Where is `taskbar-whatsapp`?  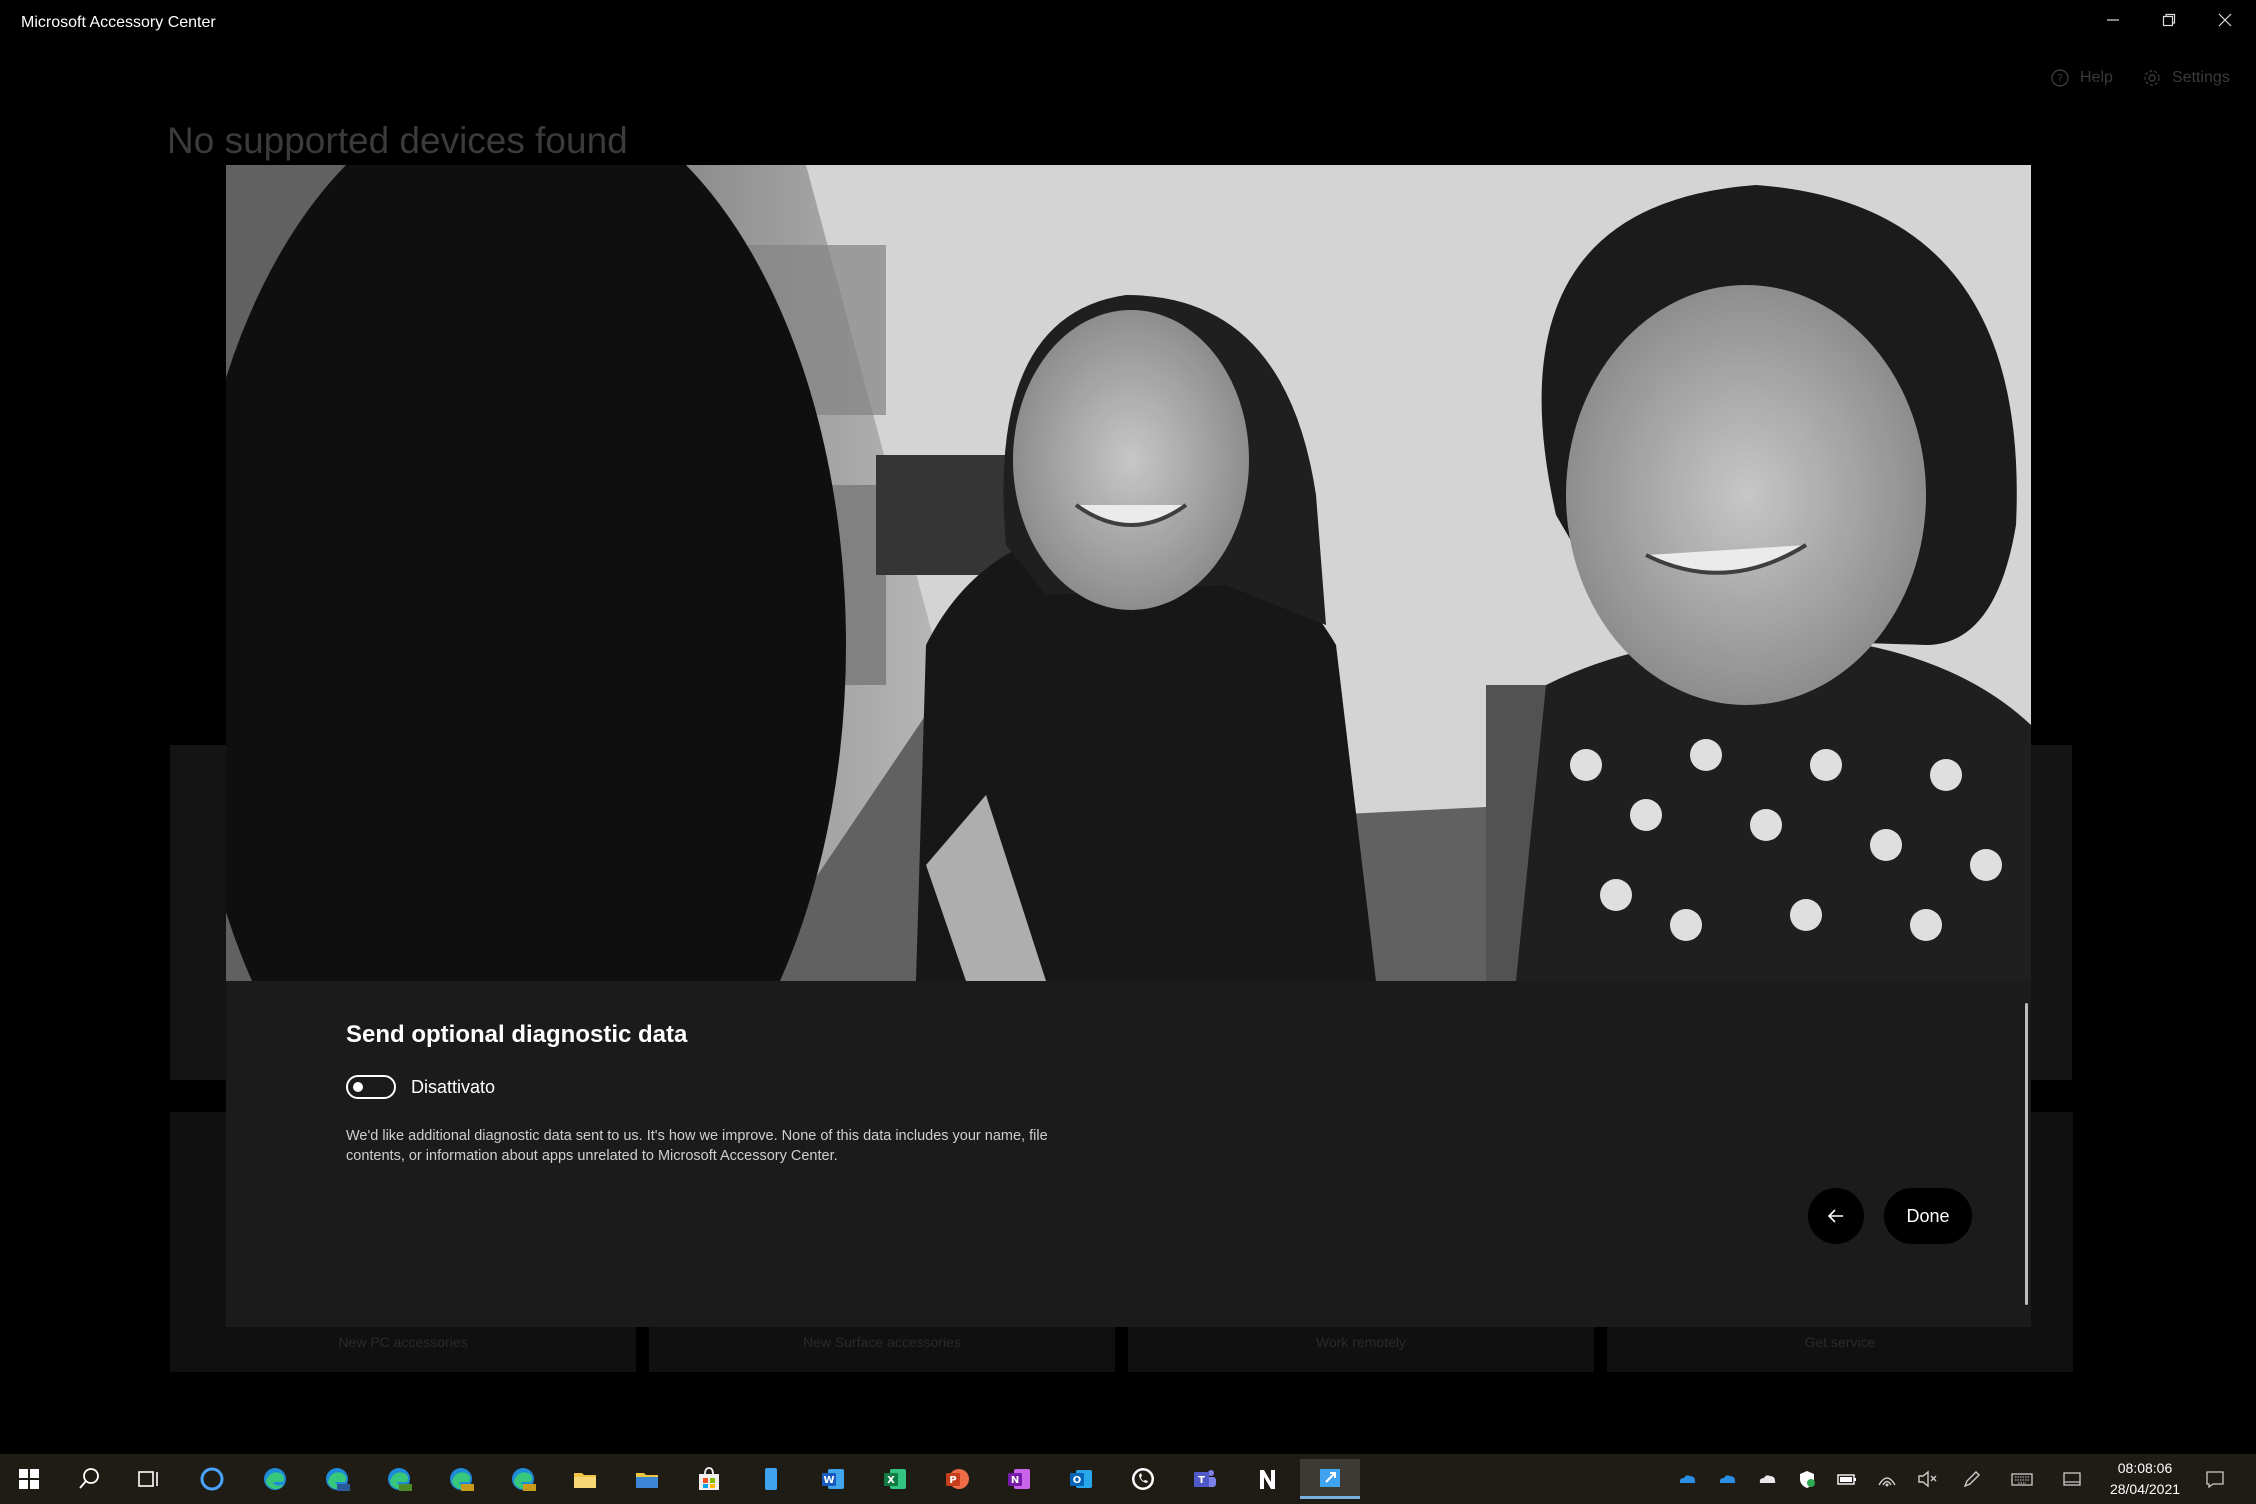 taskbar-whatsapp is located at coordinates (1143, 1479).